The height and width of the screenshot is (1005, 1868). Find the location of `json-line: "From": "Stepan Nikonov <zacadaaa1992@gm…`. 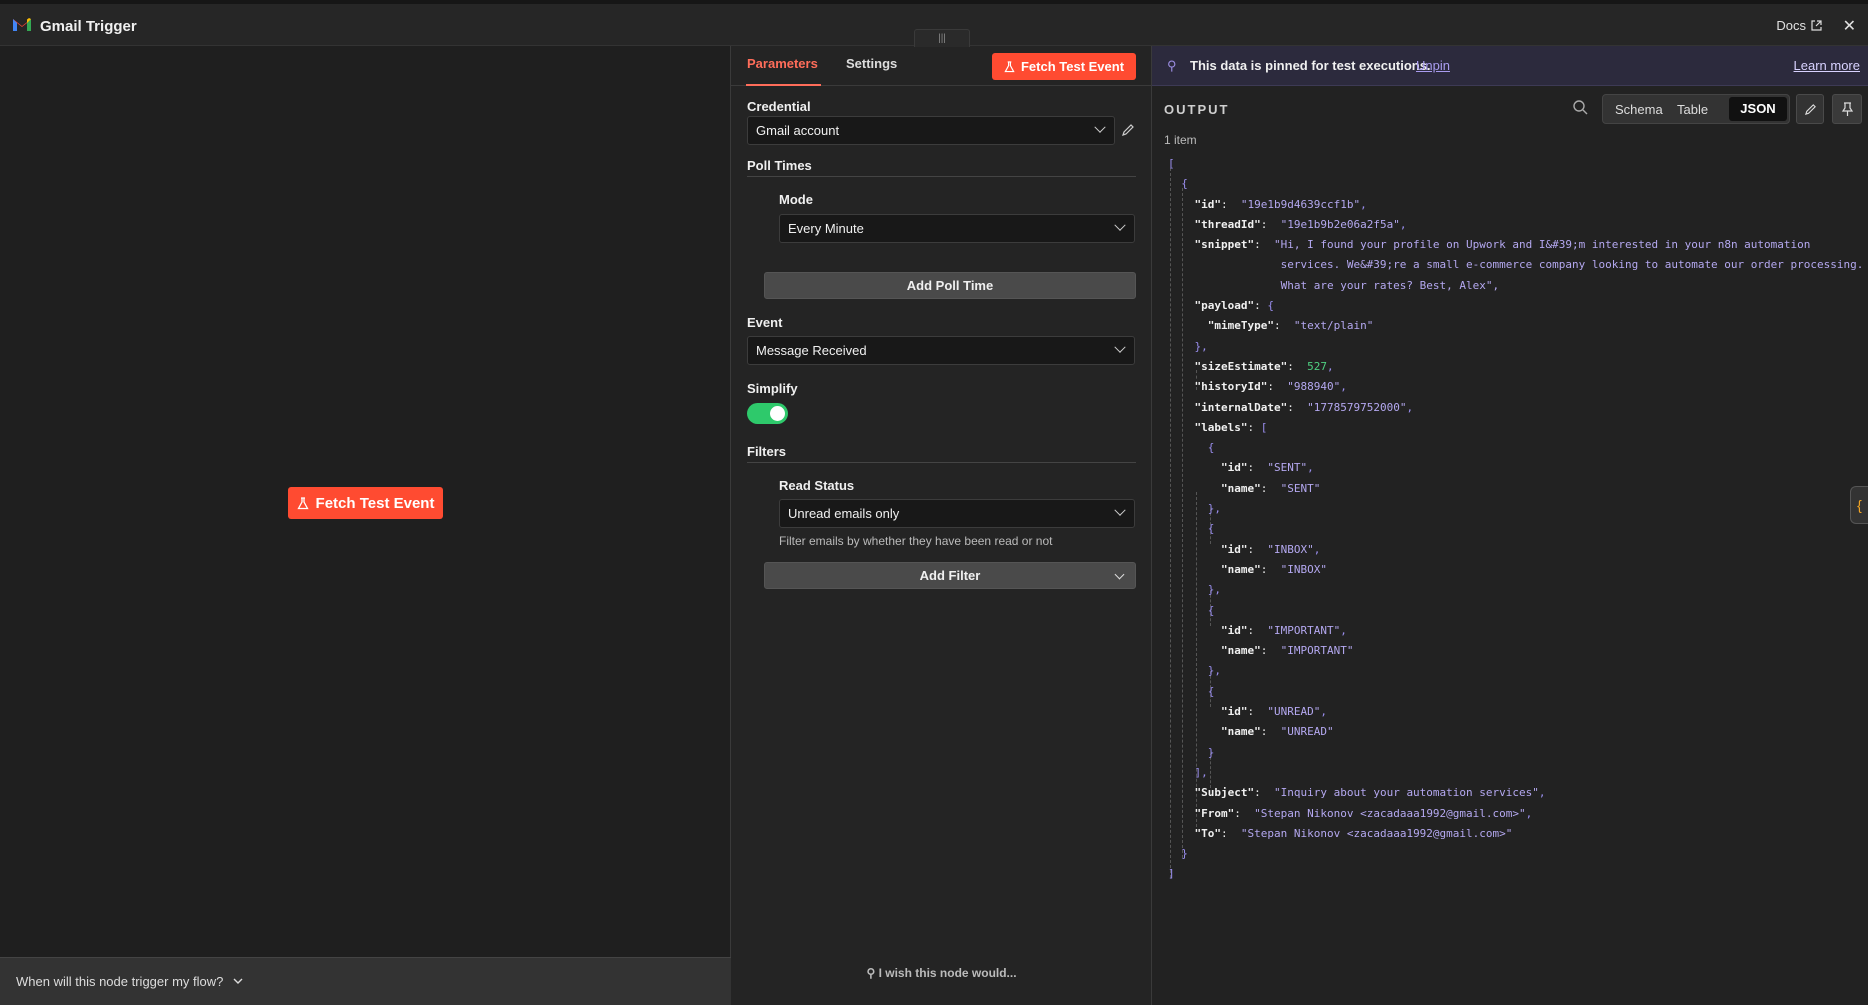

json-line: "From": "Stepan Nikonov <zacadaaa1992@gm… is located at coordinates (1363, 813).